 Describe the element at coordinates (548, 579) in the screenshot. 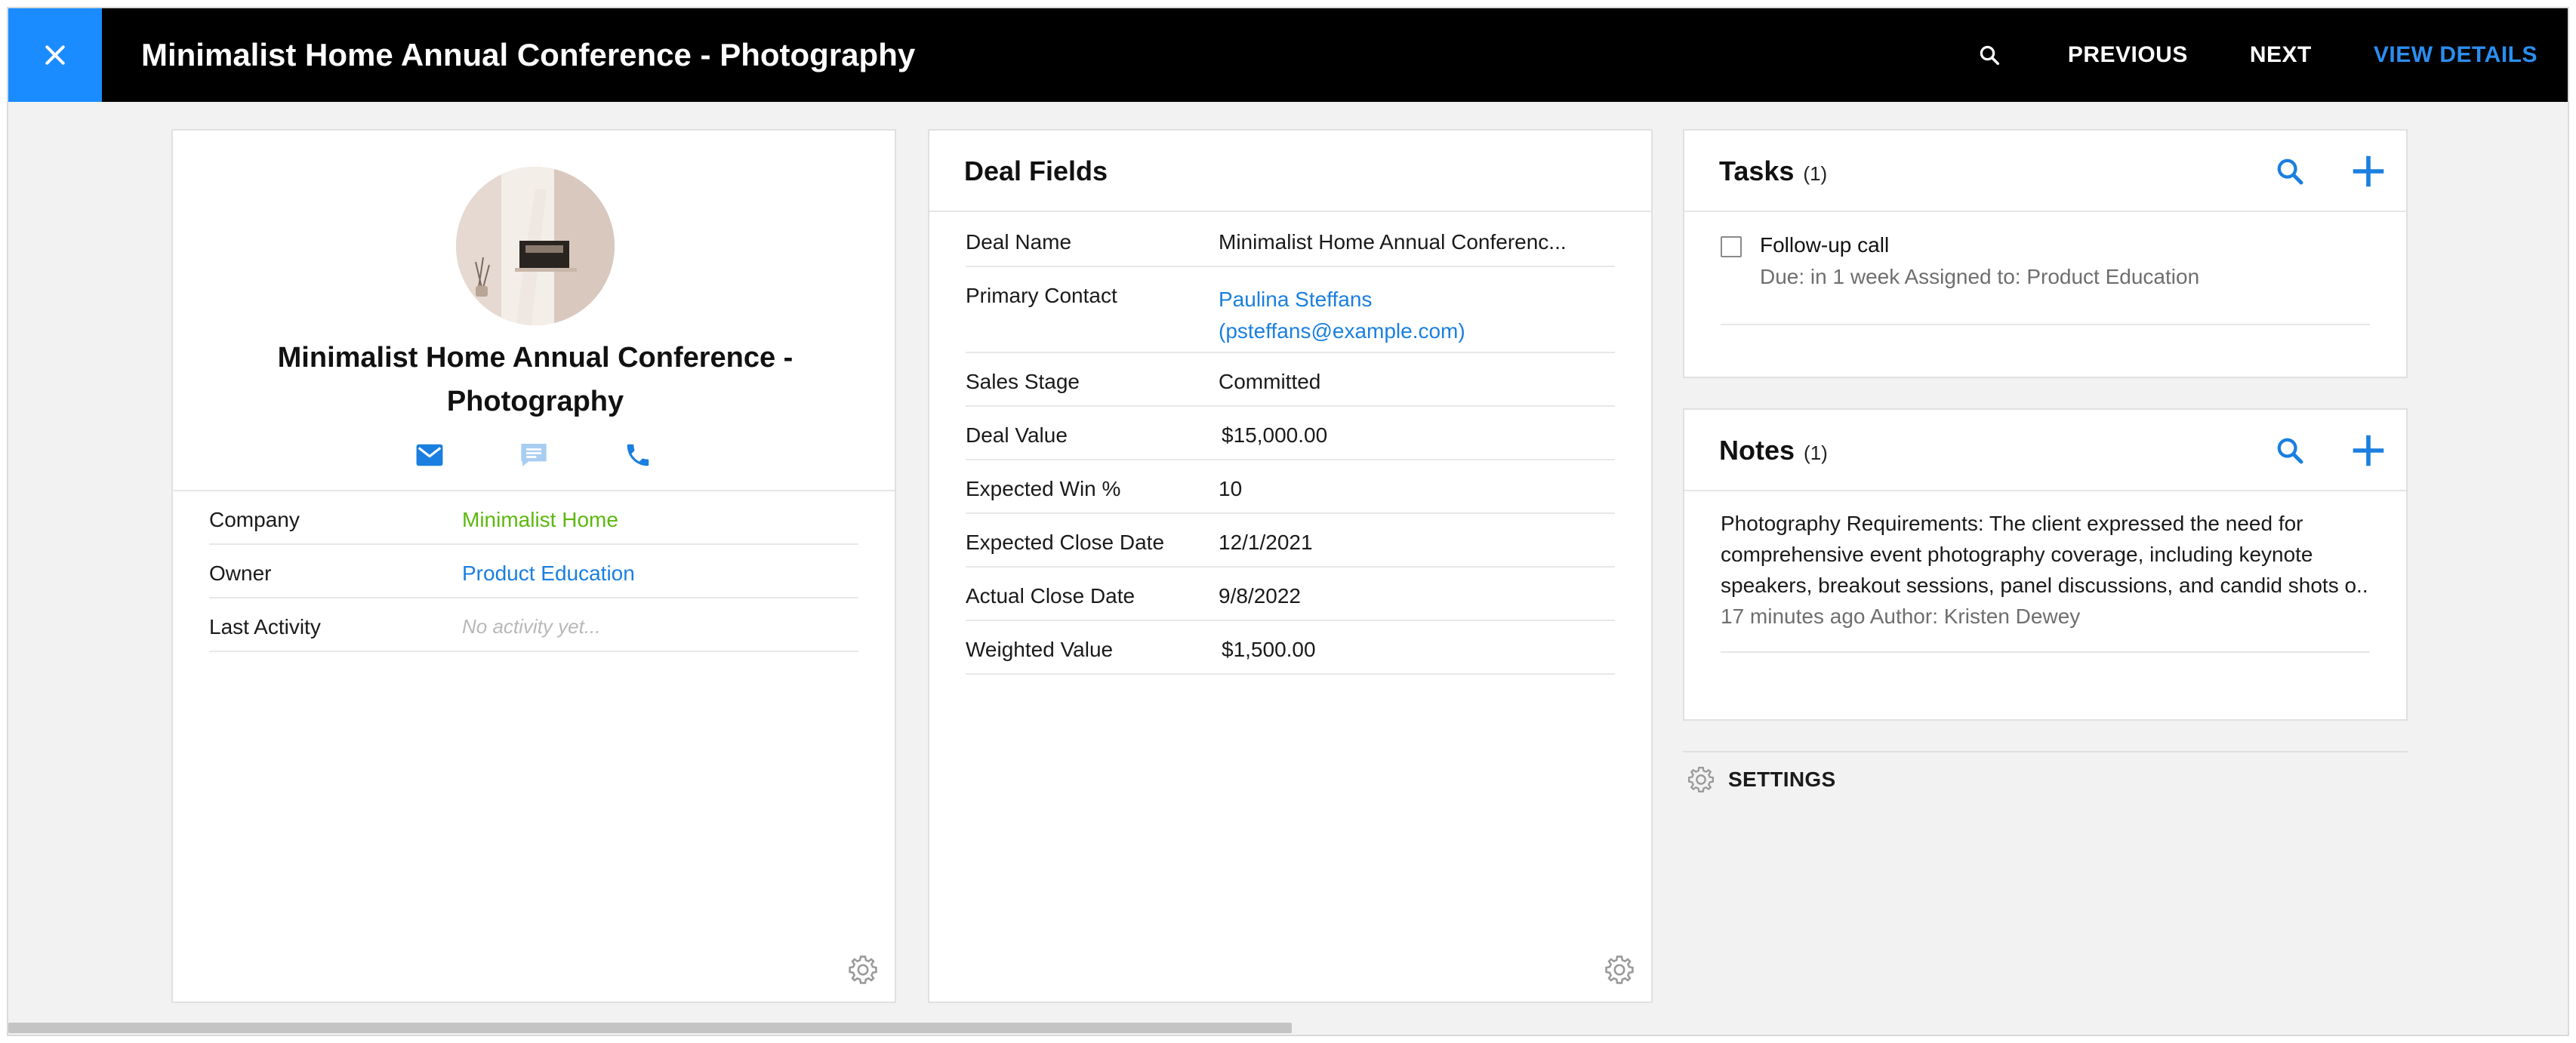

I see `owner-link: Product Education` at that location.